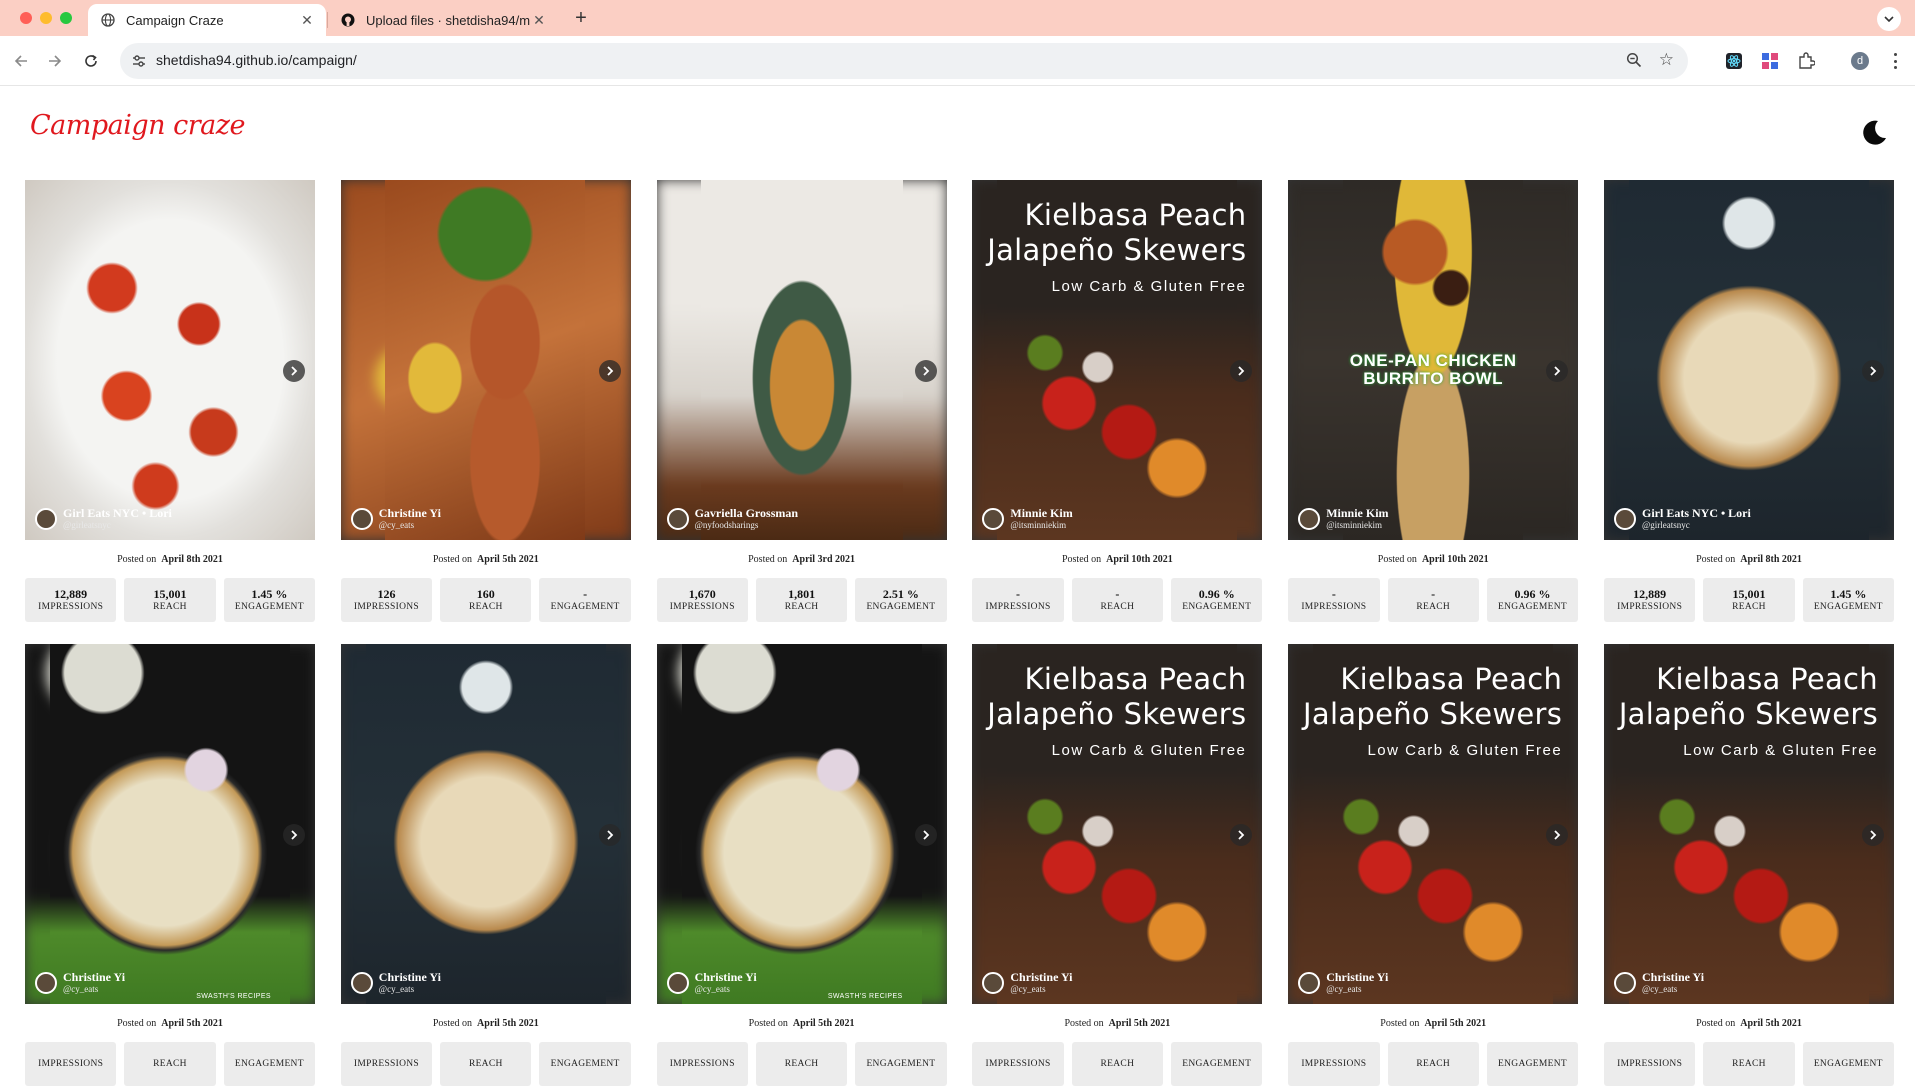 The width and height of the screenshot is (1915, 1086). What do you see at coordinates (585, 1064) in the screenshot?
I see `engagement-stat: ENGAGEMENT` at bounding box center [585, 1064].